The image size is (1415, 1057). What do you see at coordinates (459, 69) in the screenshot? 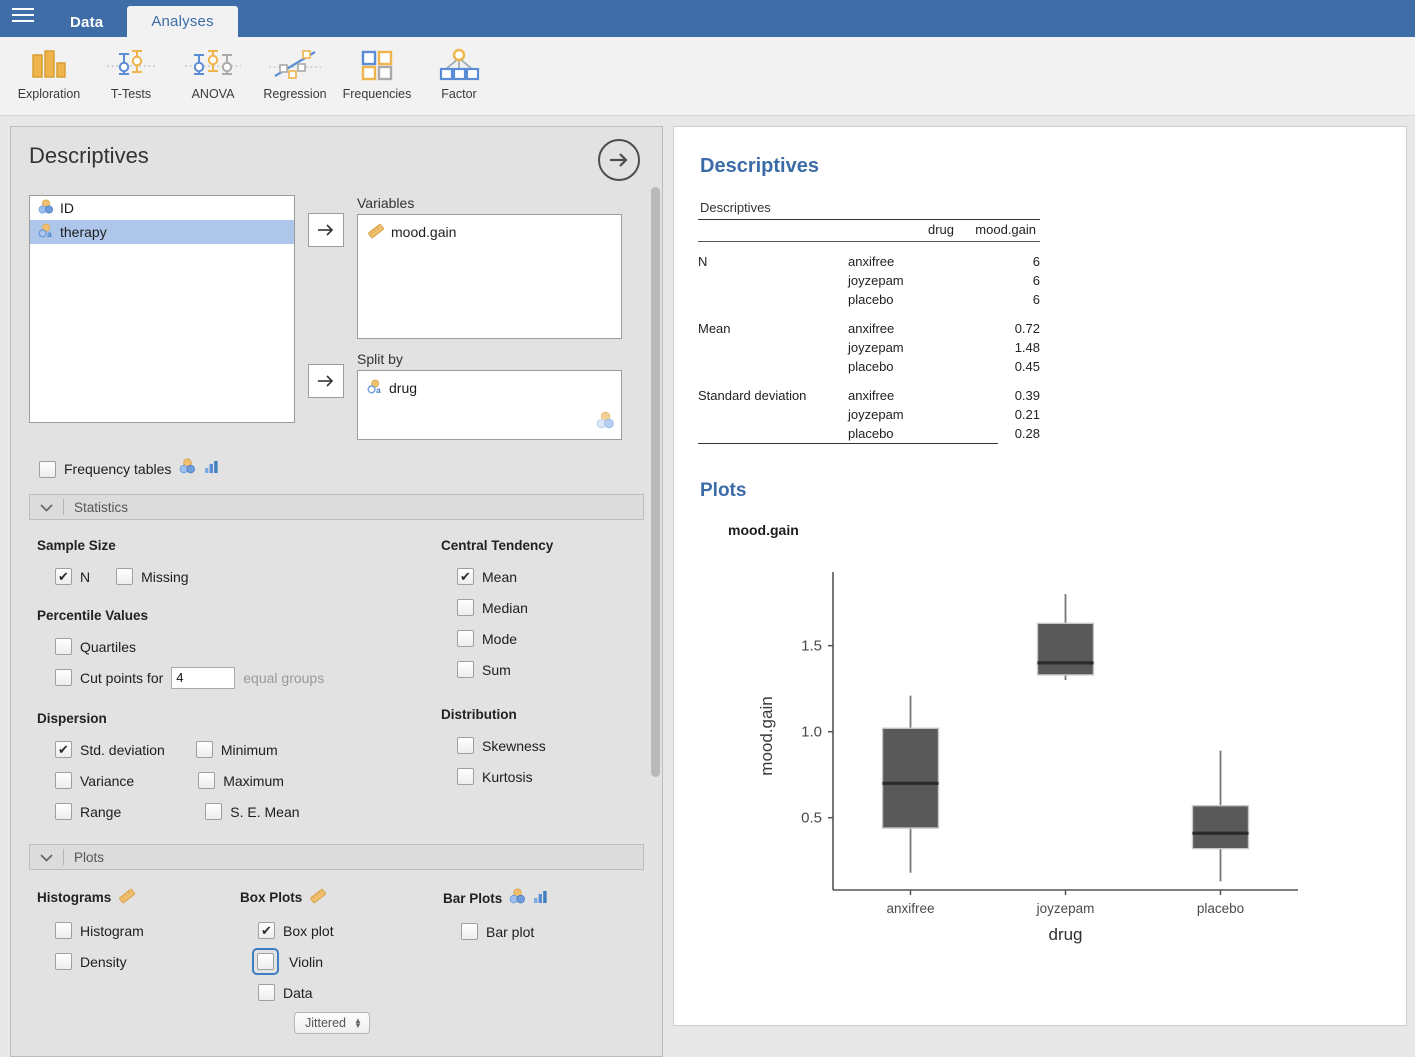
I see `ribbon-button-factor: Factor` at bounding box center [459, 69].